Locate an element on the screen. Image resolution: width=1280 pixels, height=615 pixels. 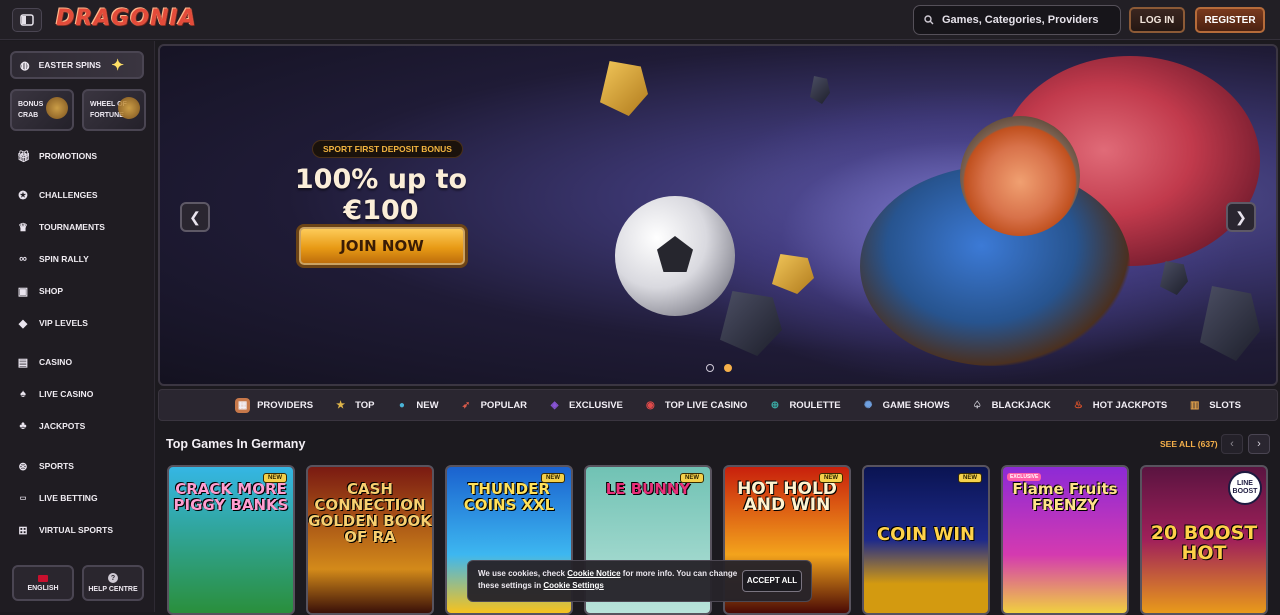
search-box is located at coordinates (1017, 20).